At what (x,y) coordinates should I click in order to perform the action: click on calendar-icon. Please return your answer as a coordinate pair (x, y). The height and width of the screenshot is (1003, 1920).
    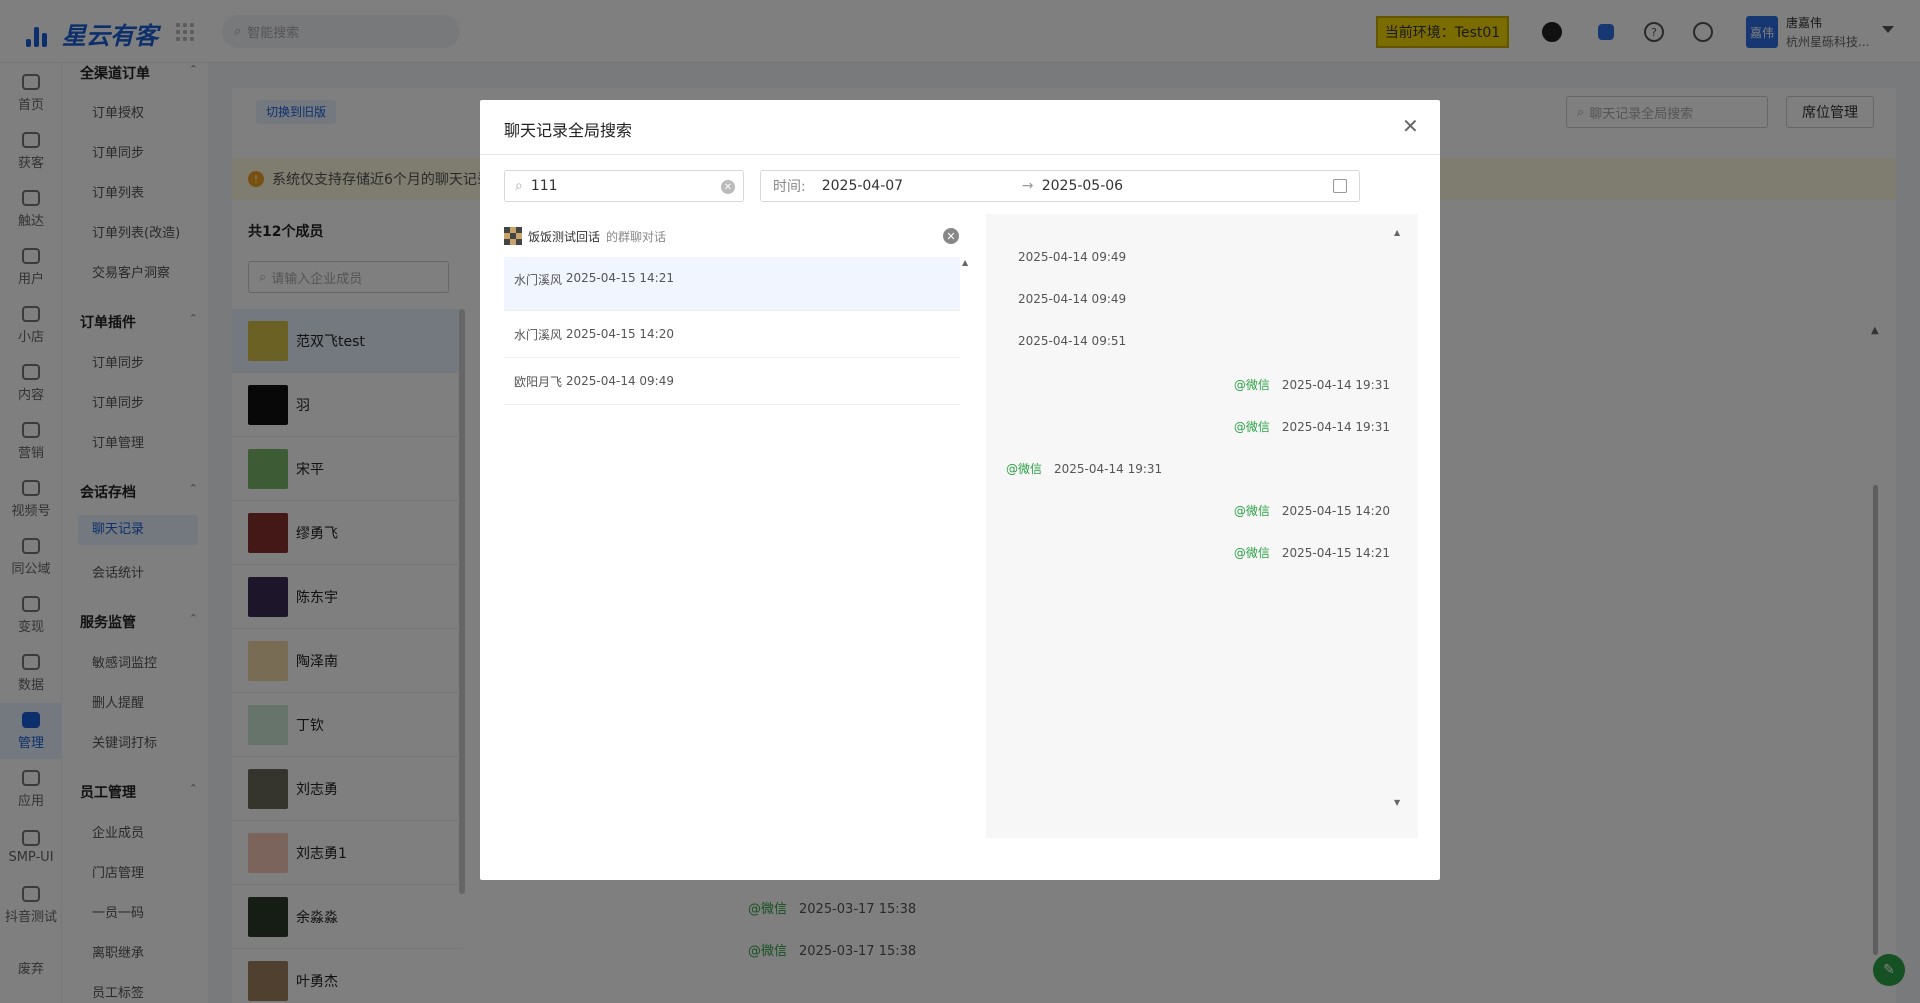
    Looking at the image, I should click on (1340, 186).